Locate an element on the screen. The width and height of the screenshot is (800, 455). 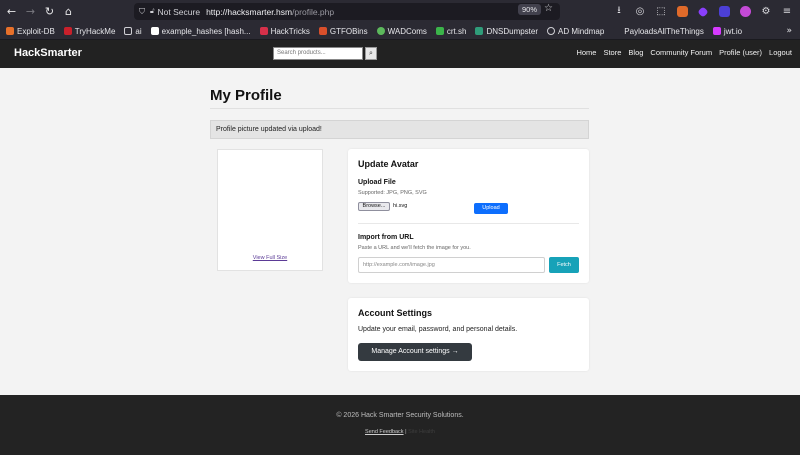
import-url-heading: Import from URL is located at coordinates (386, 237).